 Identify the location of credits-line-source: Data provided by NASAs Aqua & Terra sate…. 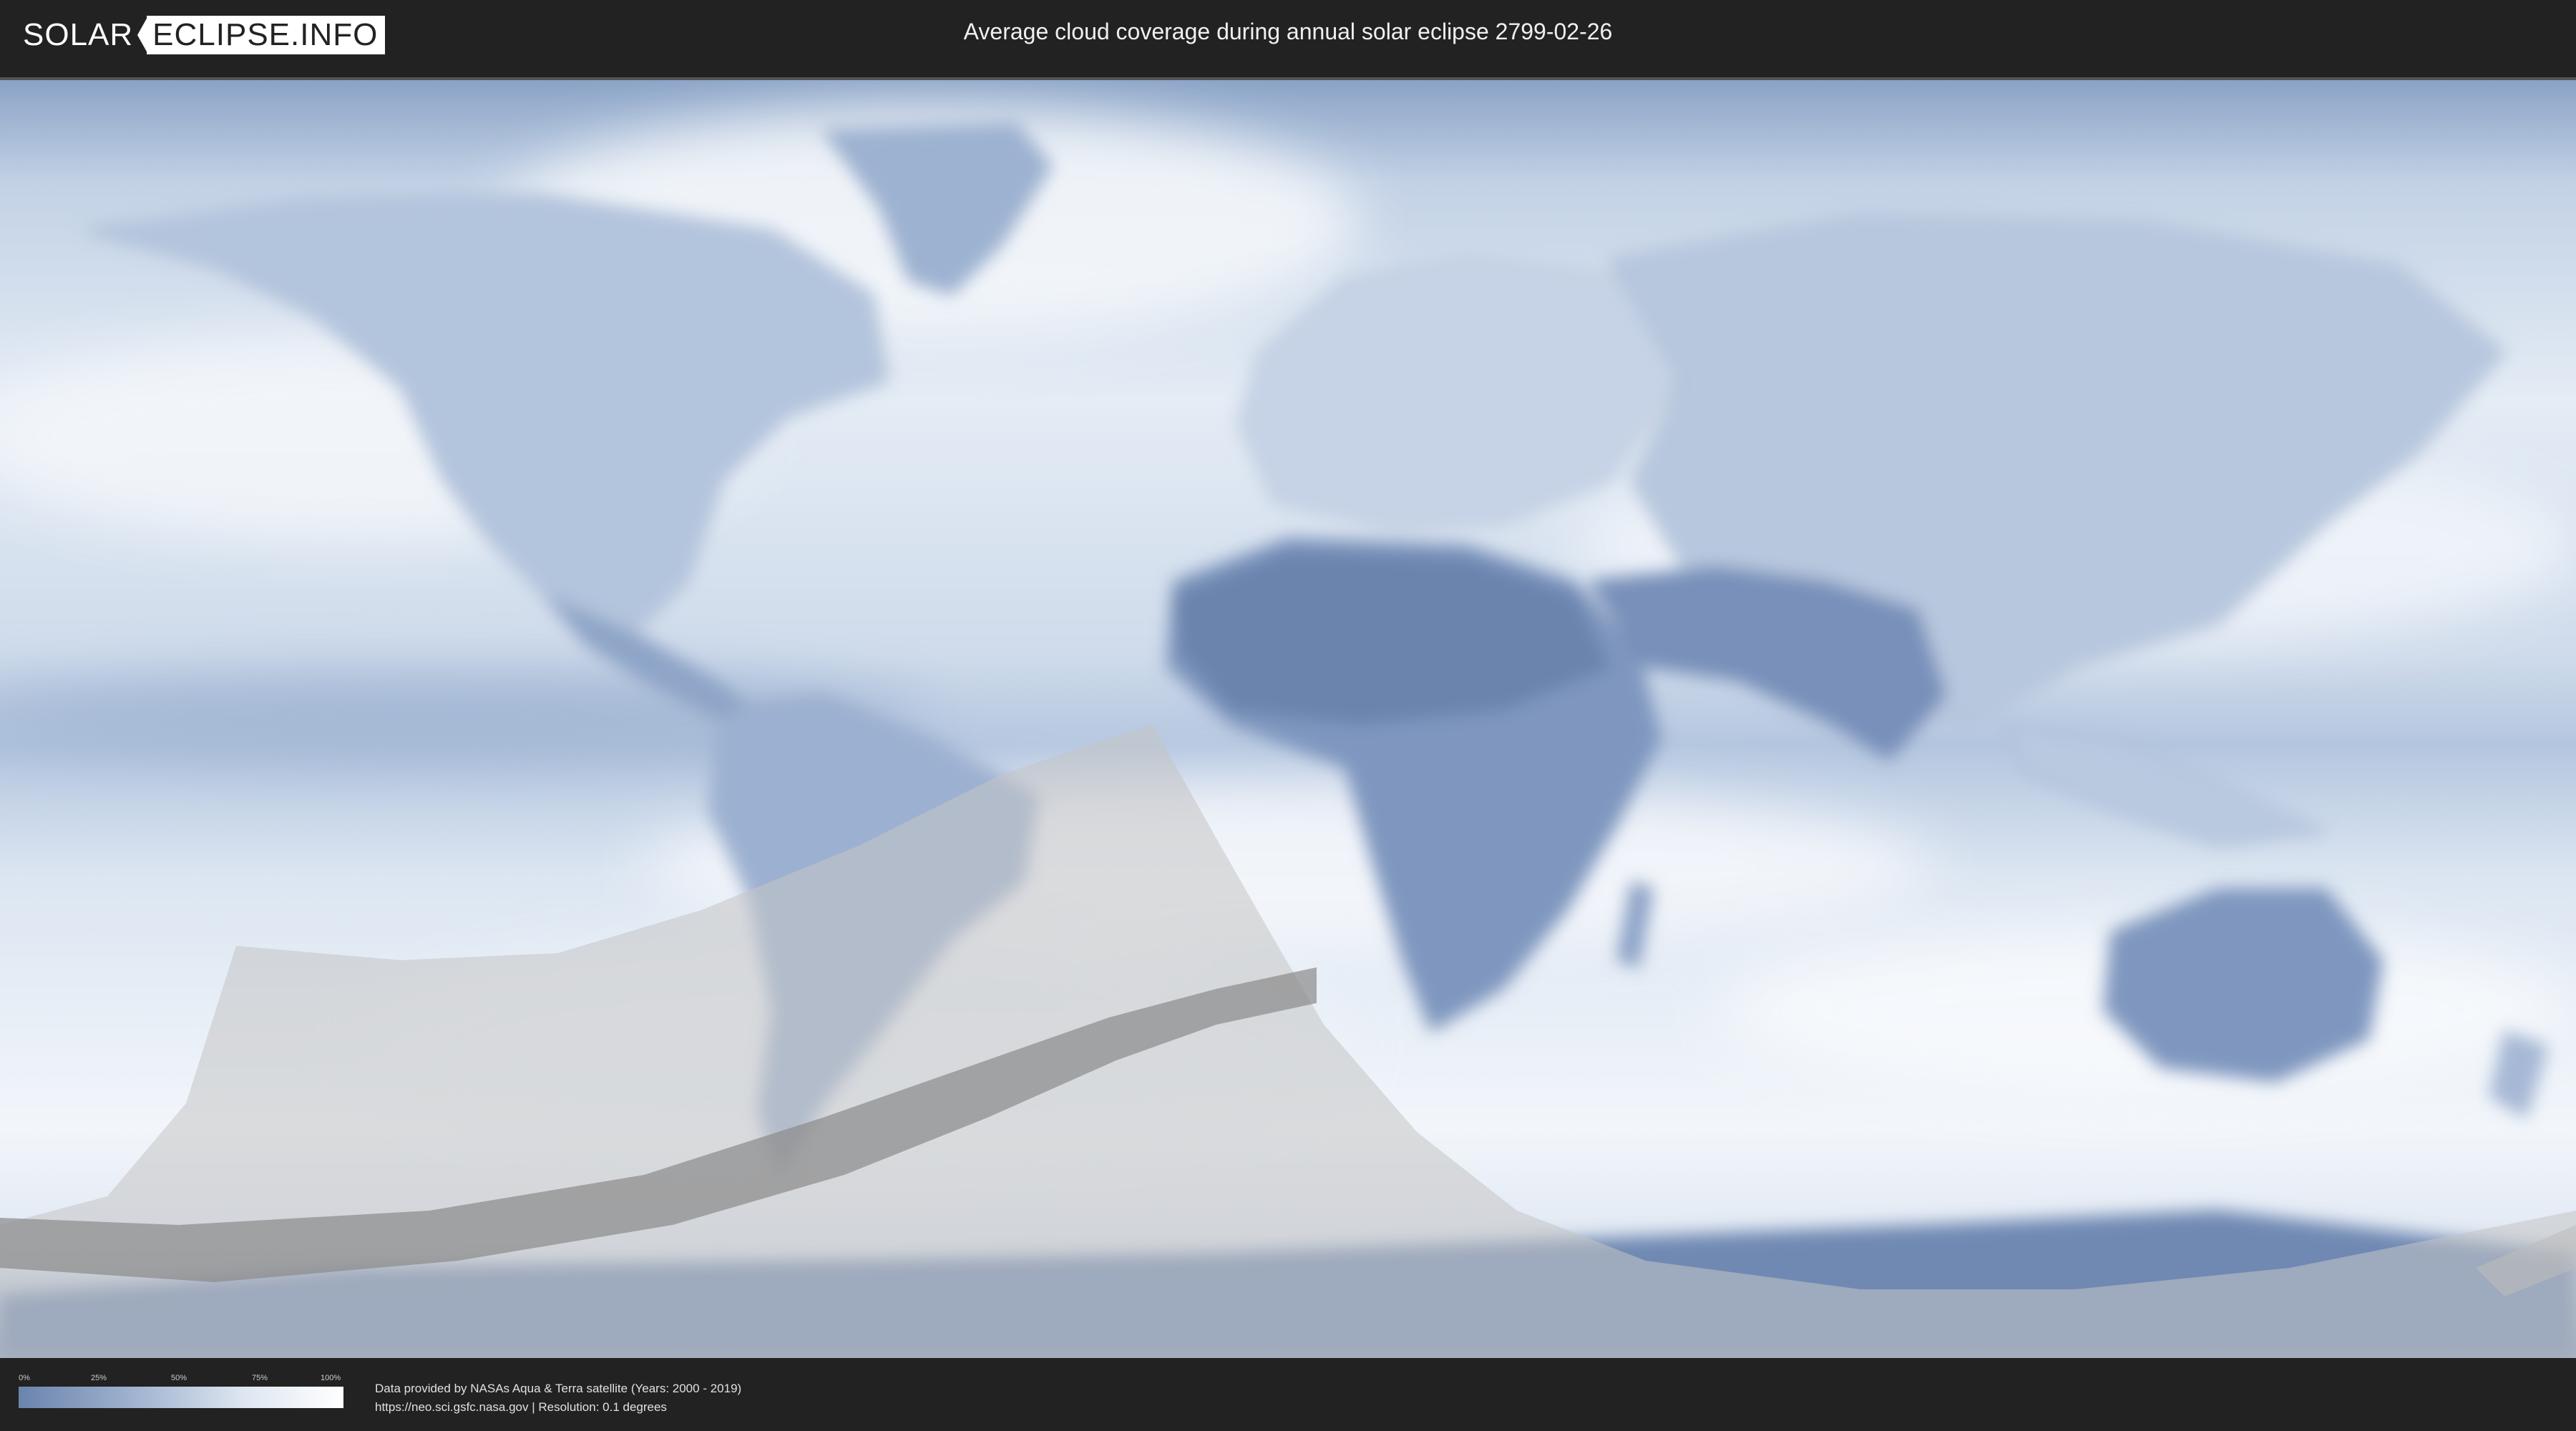
(558, 1388).